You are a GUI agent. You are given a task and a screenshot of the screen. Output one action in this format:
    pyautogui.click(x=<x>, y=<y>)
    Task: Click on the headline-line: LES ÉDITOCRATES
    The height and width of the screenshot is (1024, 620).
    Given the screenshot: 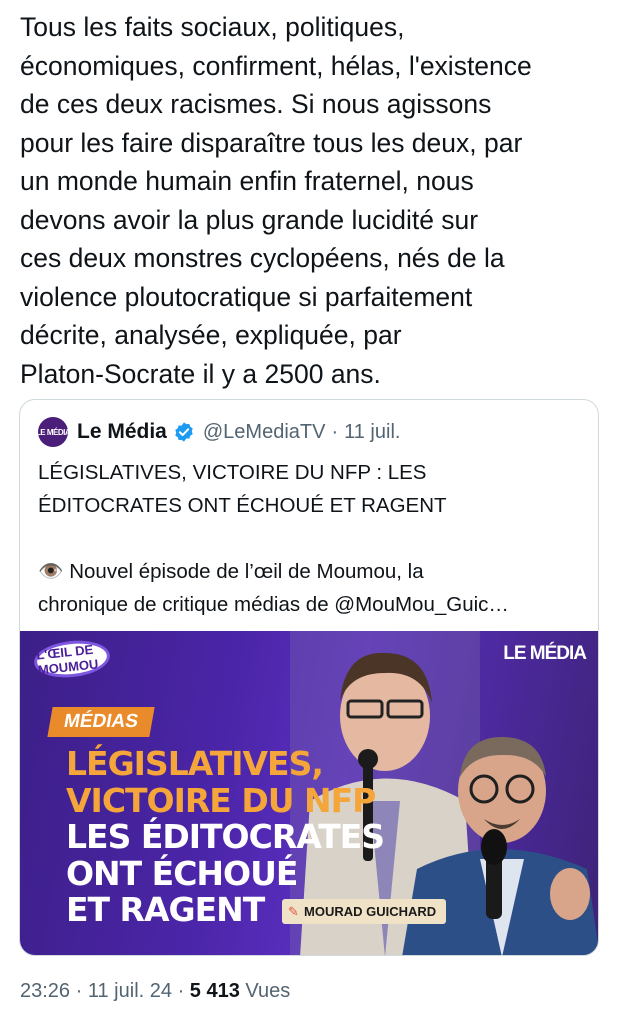 What is the action you would take?
    pyautogui.click(x=225, y=836)
    